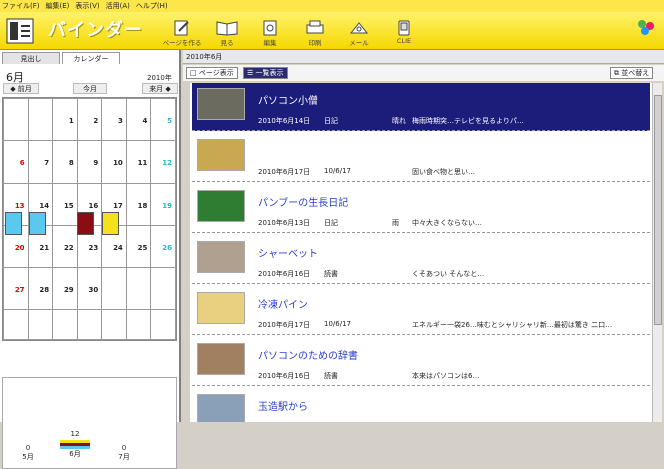  I want to click on calendar-day-cell: 25, so click(138, 246).